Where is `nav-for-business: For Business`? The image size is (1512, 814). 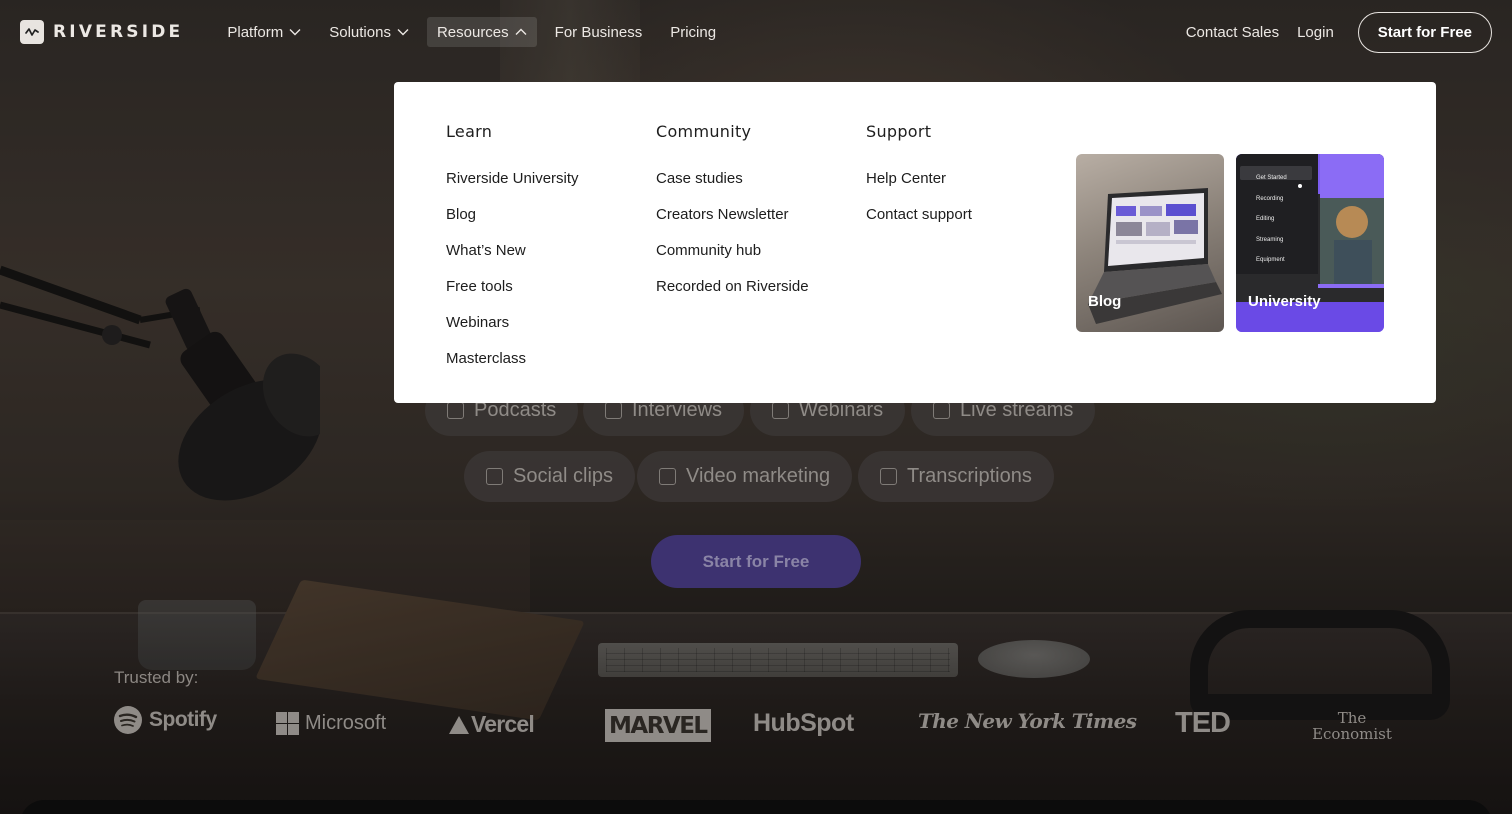
nav-for-business: For Business is located at coordinates (599, 32).